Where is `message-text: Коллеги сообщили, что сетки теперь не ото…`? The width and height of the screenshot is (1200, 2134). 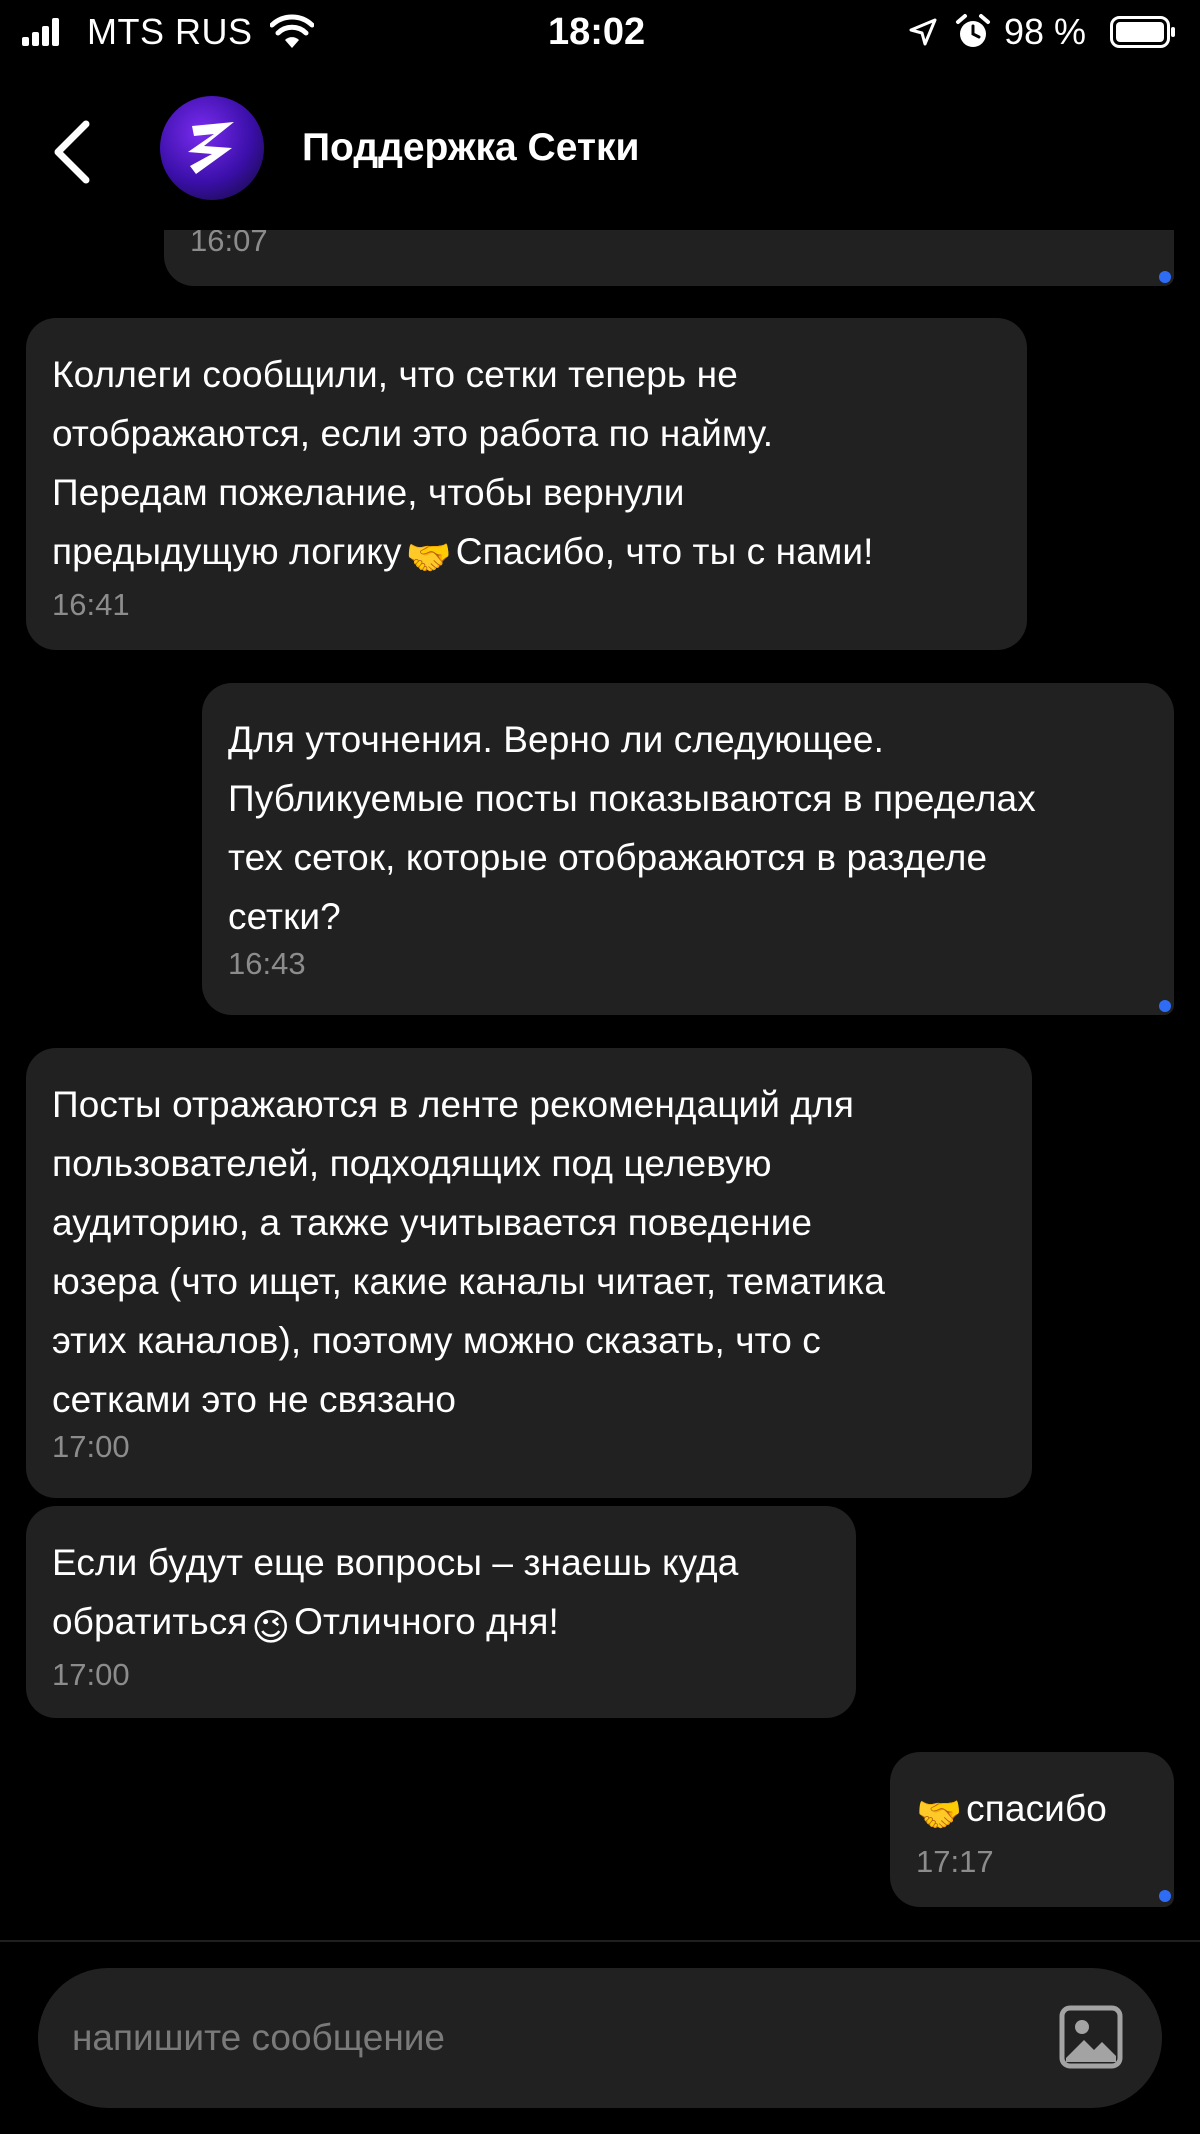
message-text: Коллеги сообщили, что сетки теперь не ото… is located at coordinates (526, 466).